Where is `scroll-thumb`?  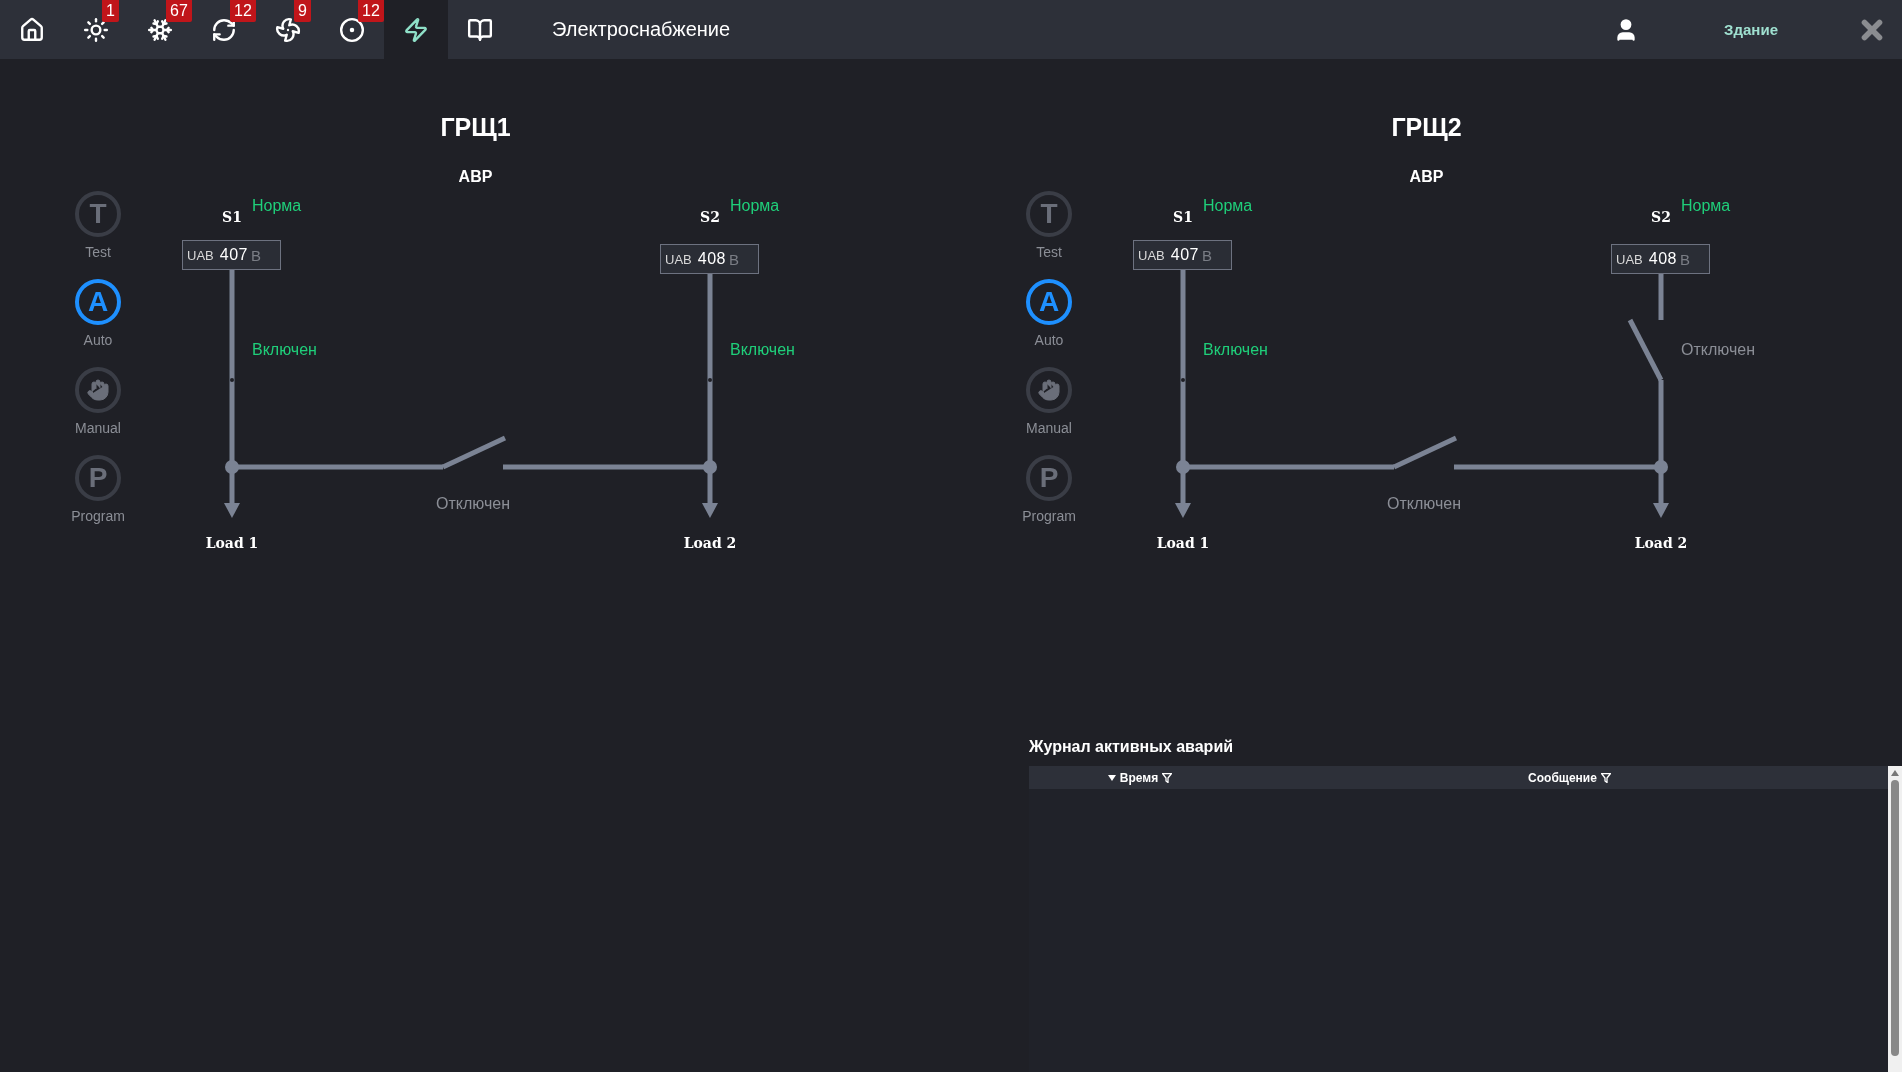 scroll-thumb is located at coordinates (1895, 918).